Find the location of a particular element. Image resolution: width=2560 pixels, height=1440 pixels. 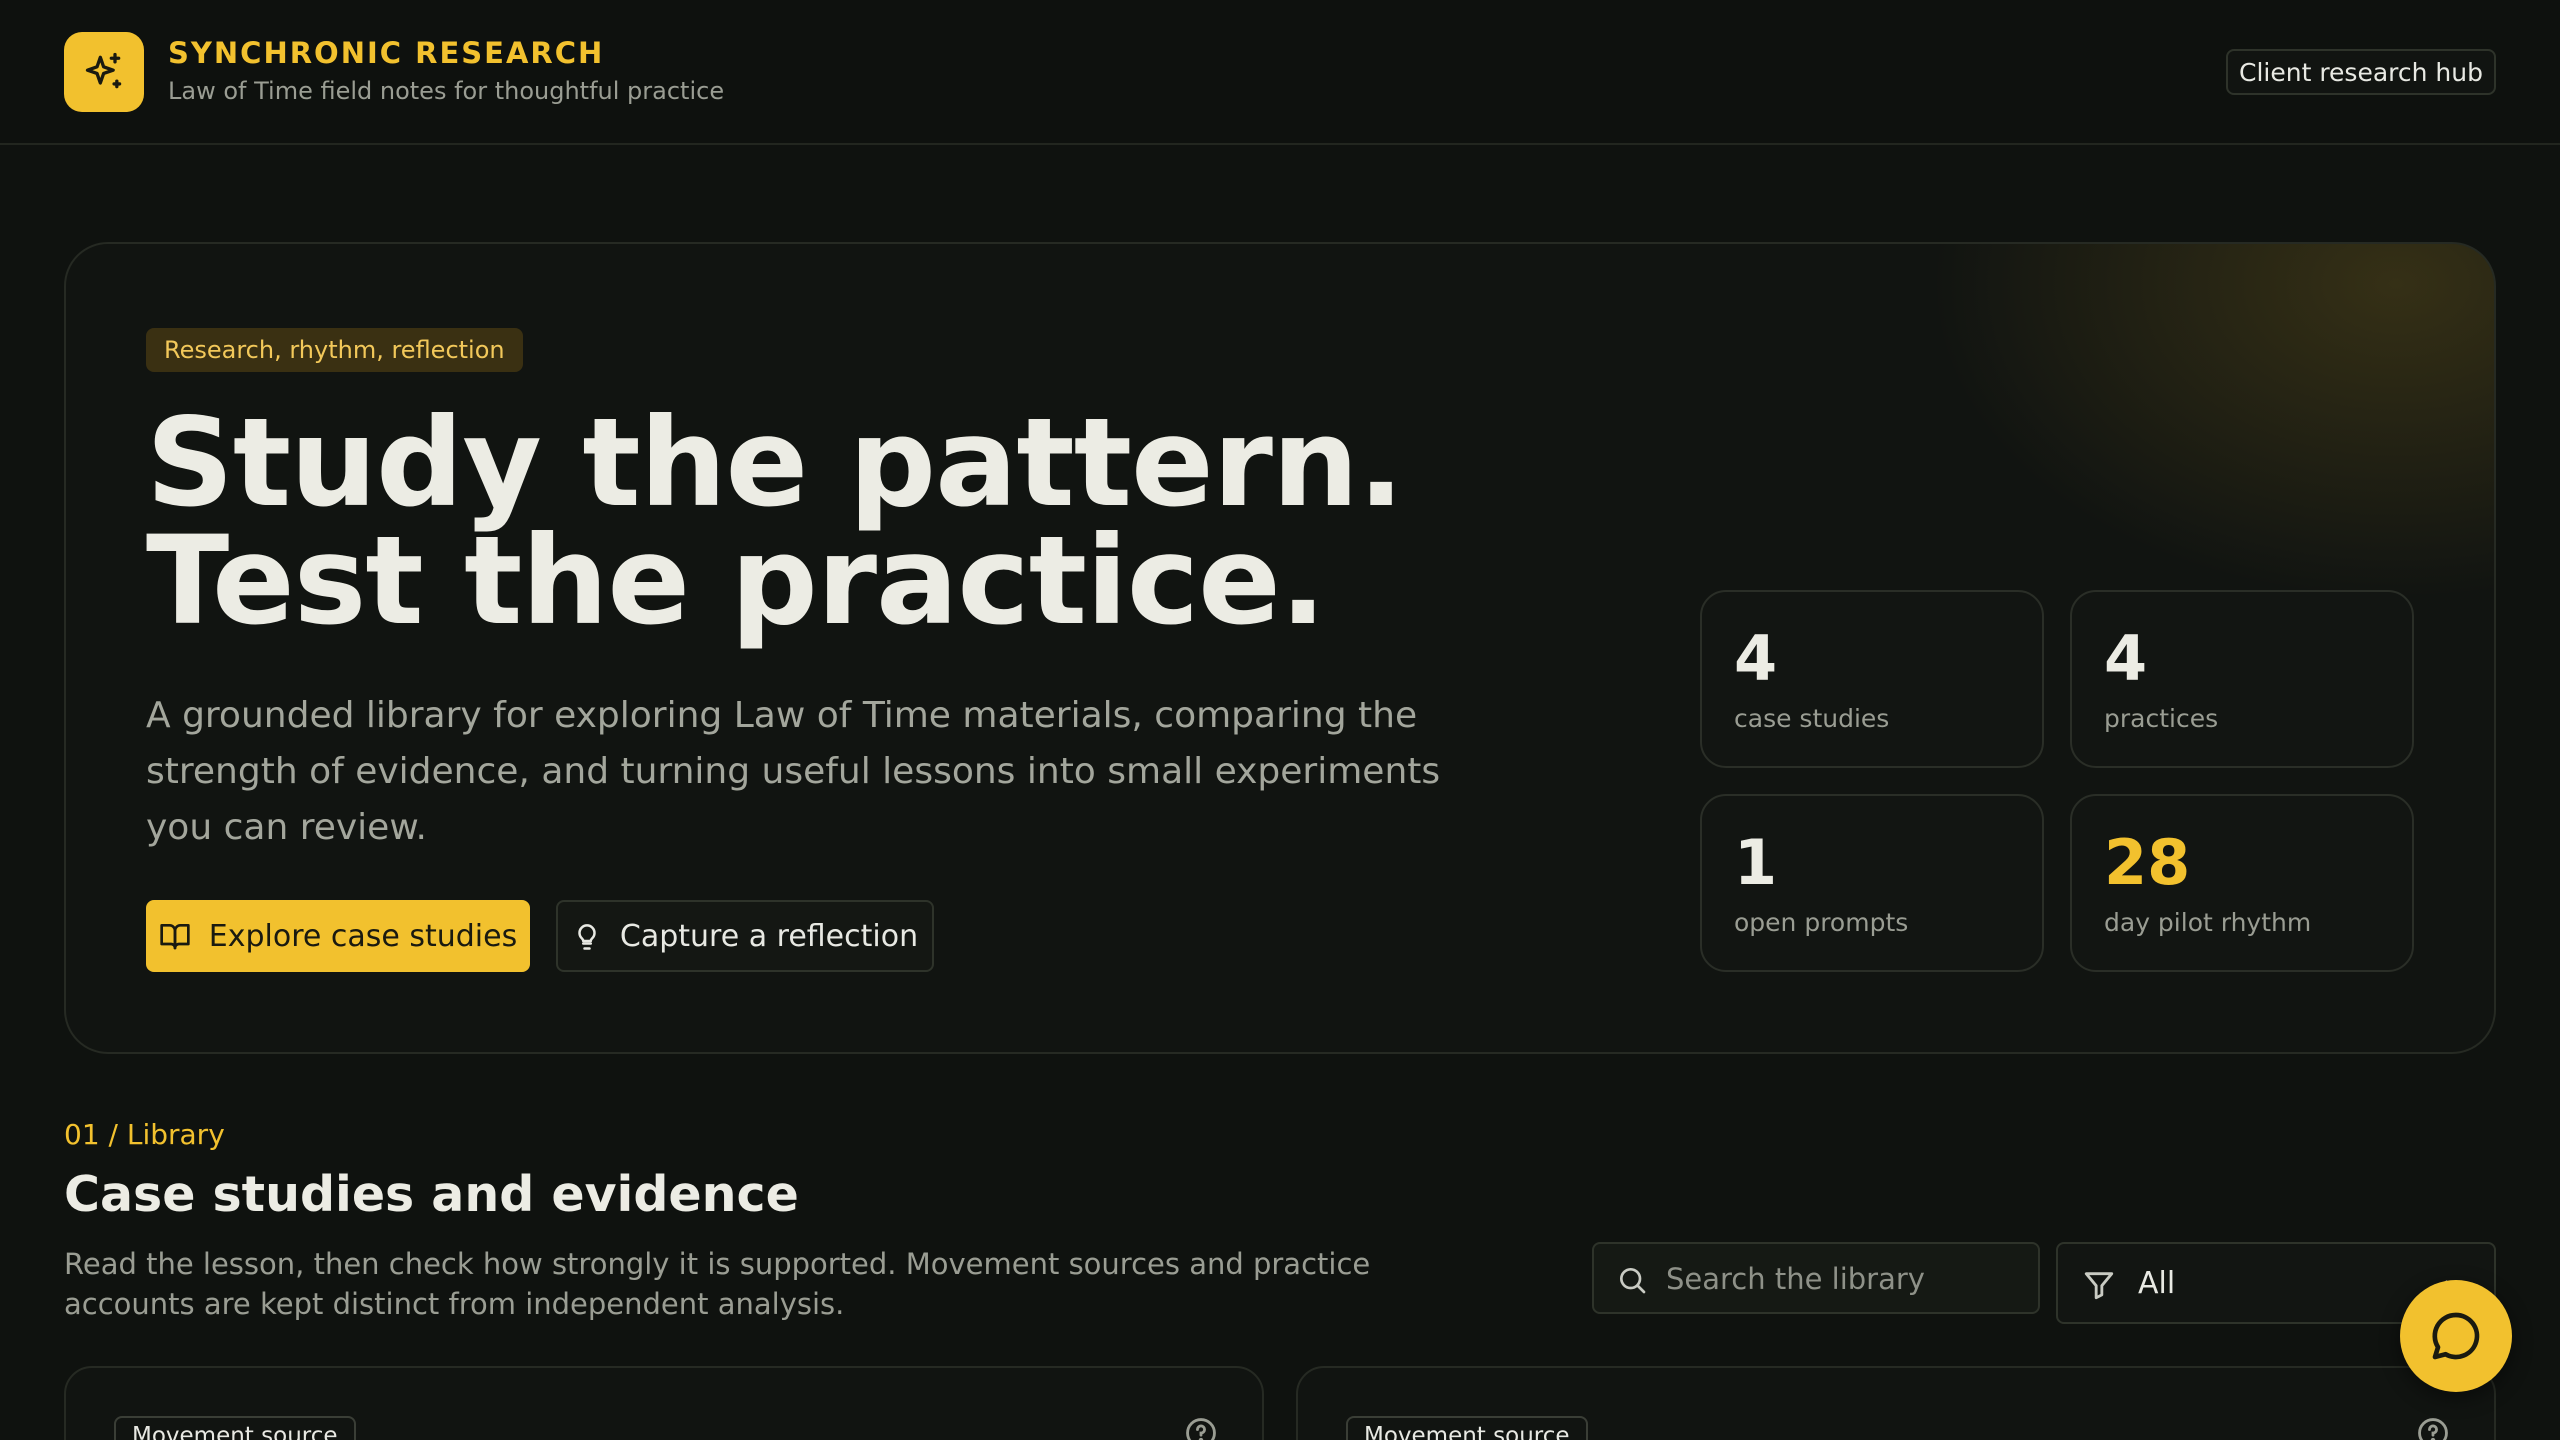

section-title: Case studies and evidence is located at coordinates (431, 1194).